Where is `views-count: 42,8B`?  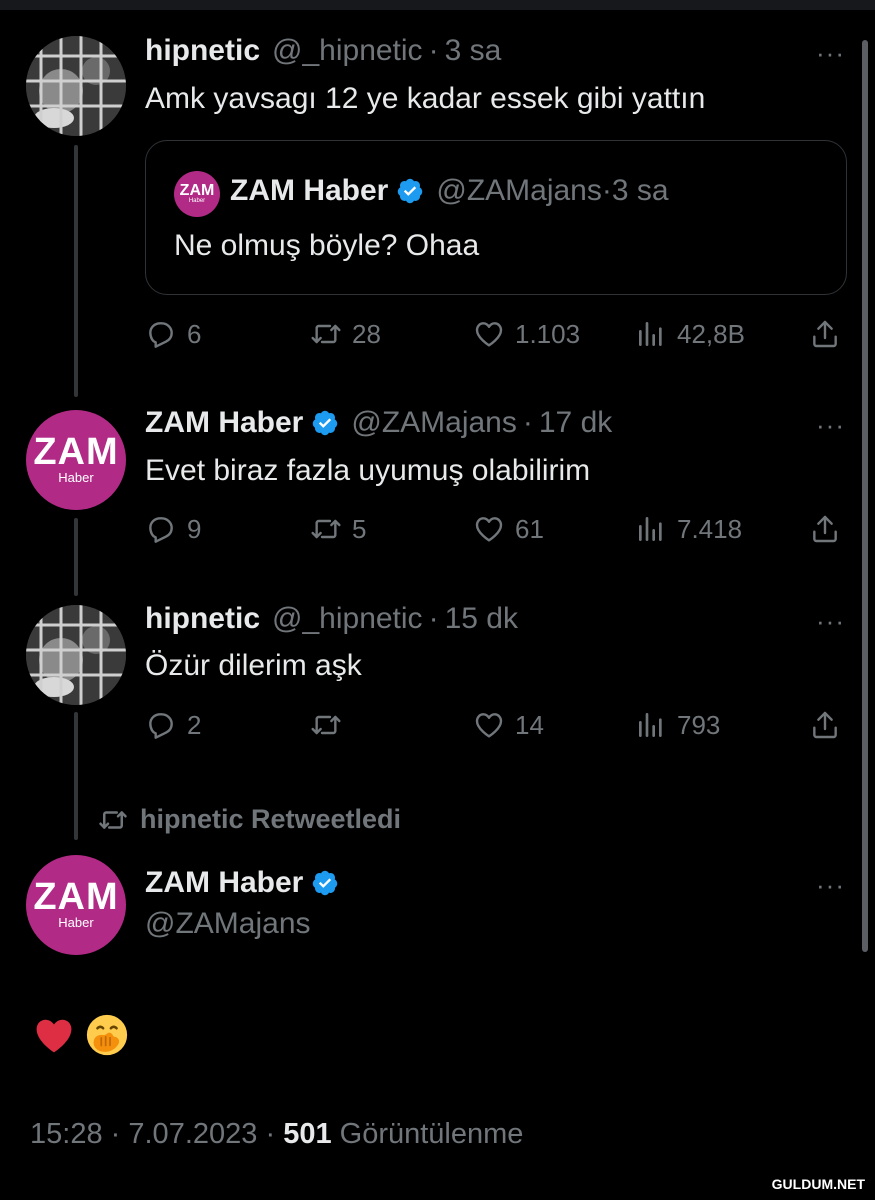
views-count: 42,8B is located at coordinates (711, 333).